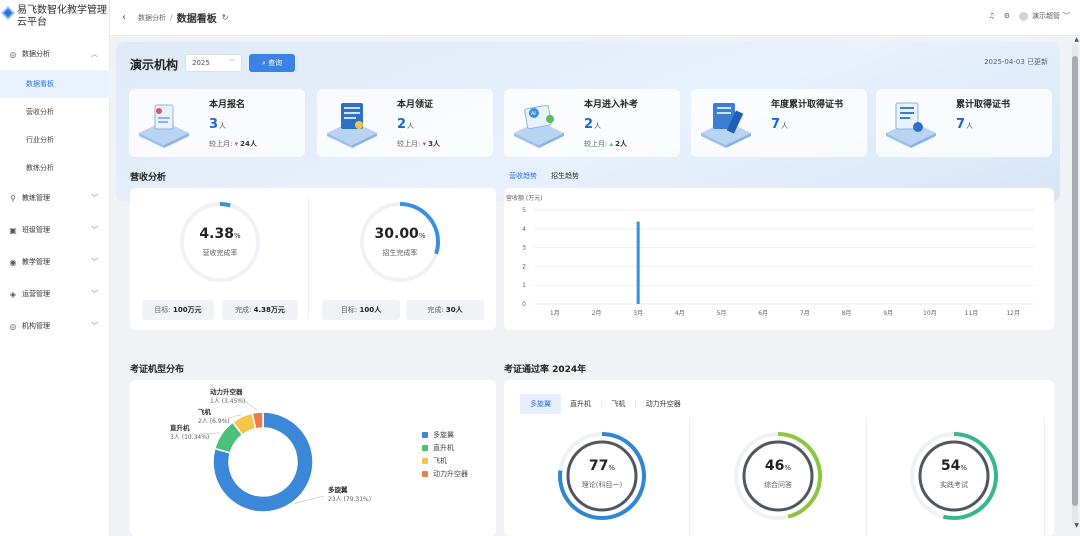 This screenshot has height=536, width=1080. Describe the element at coordinates (55, 54) in the screenshot. I see `menu-group-data-analysis: ◎ 数据分析 ︿` at that location.